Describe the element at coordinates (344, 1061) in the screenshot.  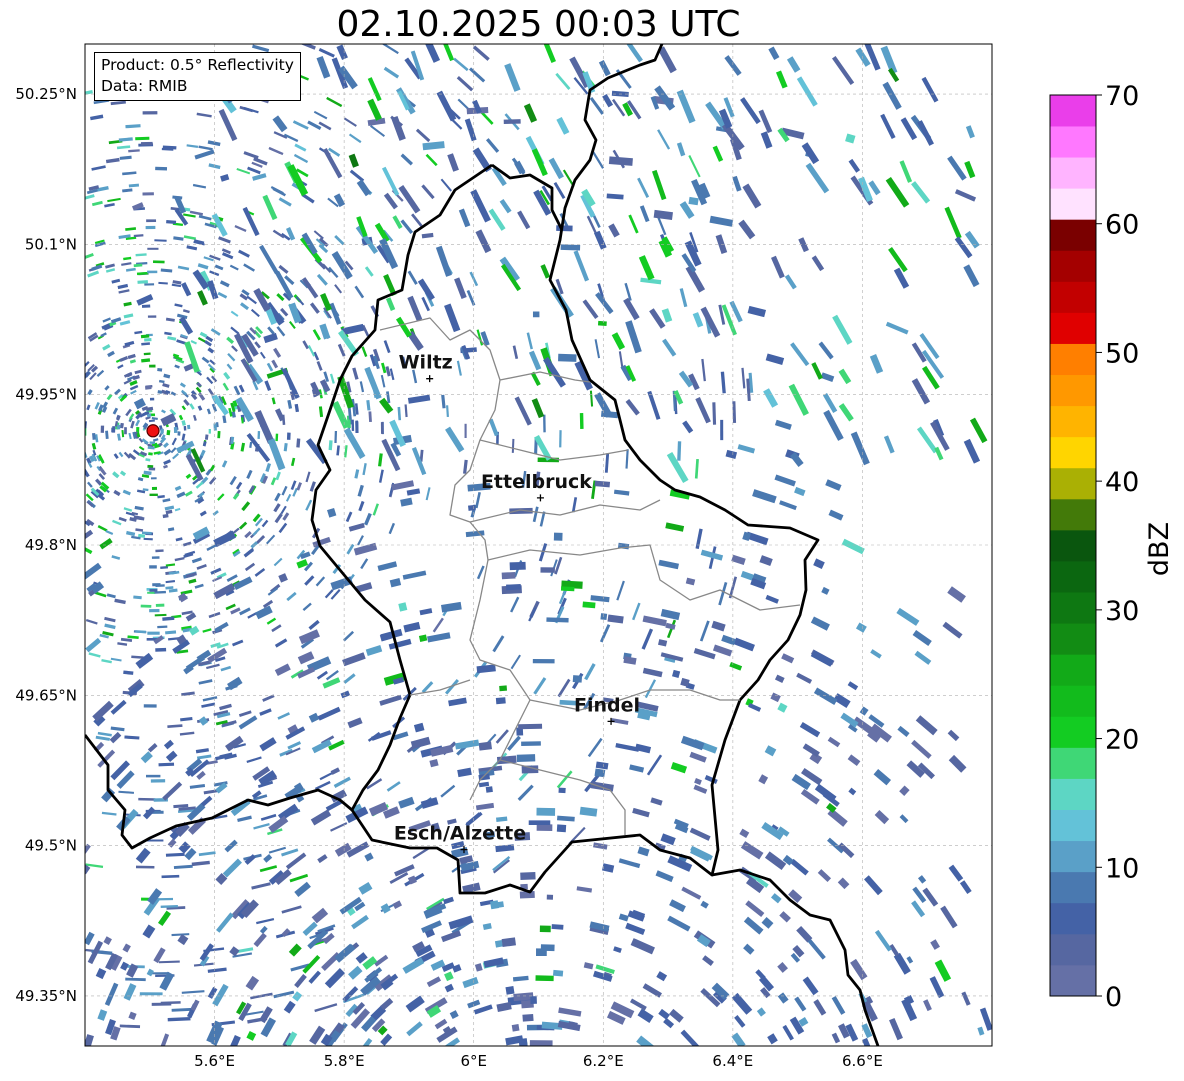
I see `x-tick-label: 5.8°E` at that location.